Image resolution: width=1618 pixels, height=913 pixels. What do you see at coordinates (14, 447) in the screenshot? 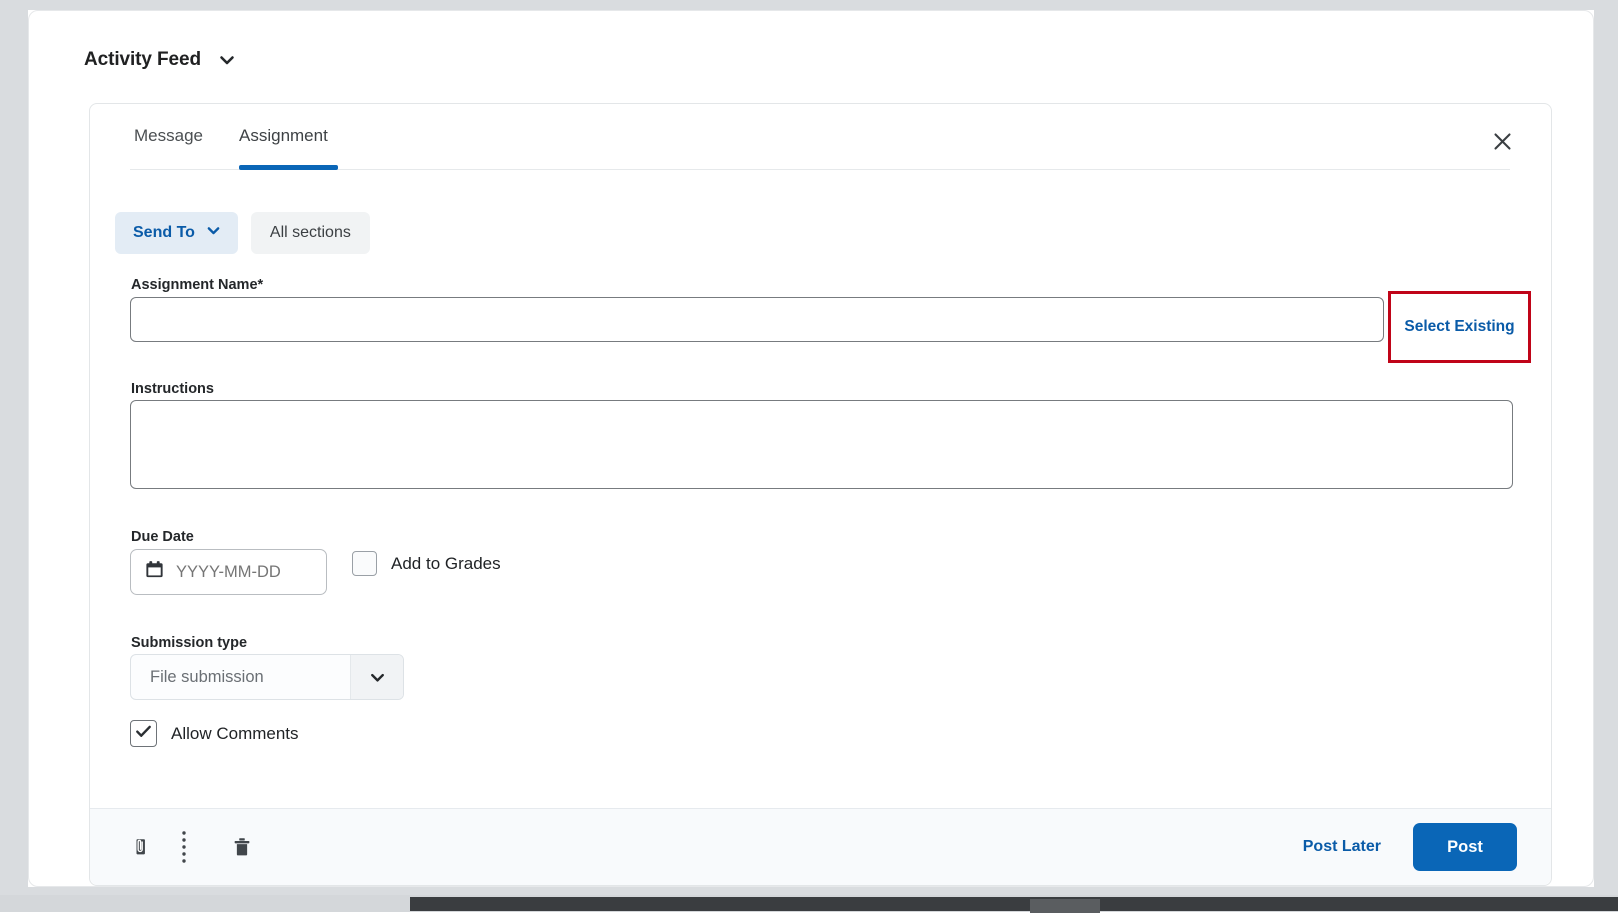
I see `page-gutter-left` at bounding box center [14, 447].